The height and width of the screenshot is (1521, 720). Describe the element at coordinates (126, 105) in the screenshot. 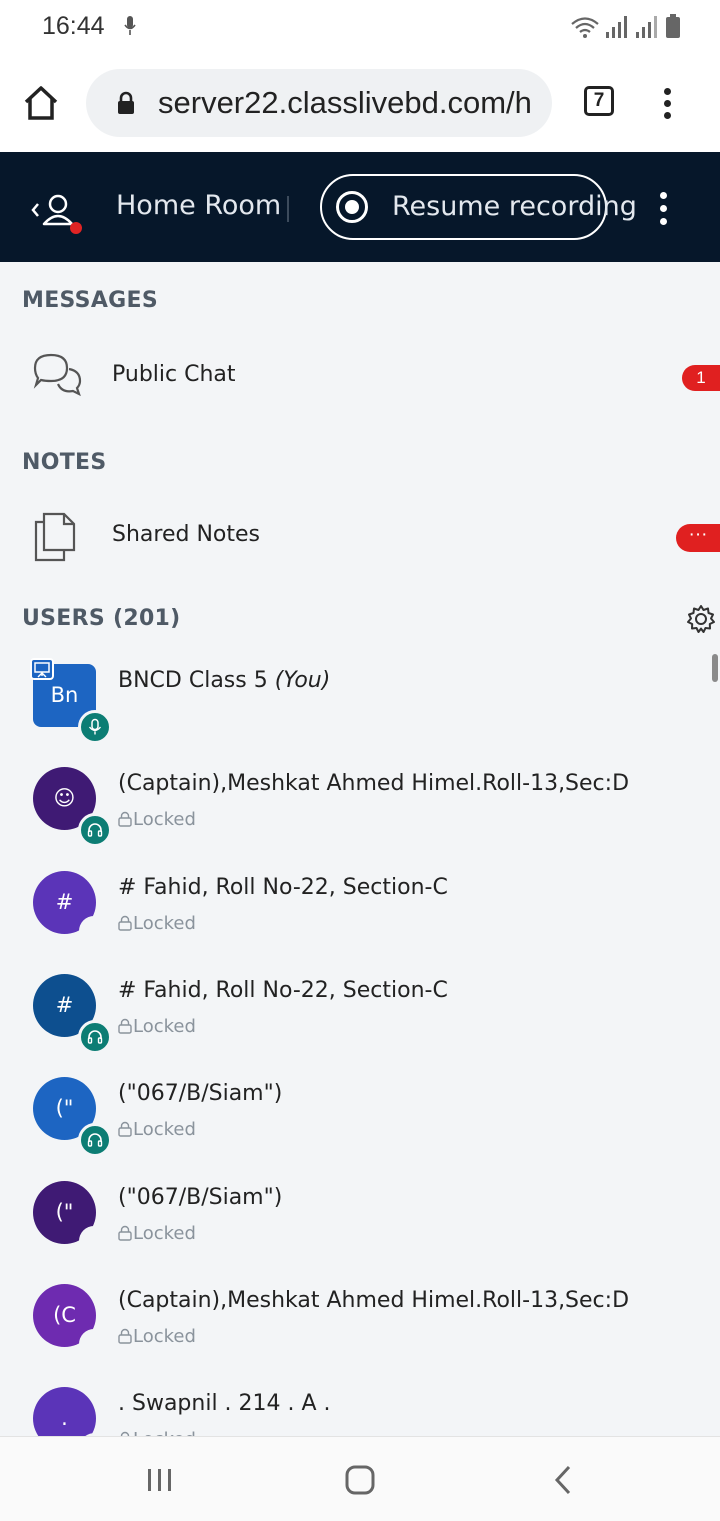

I see `lock-icon` at that location.